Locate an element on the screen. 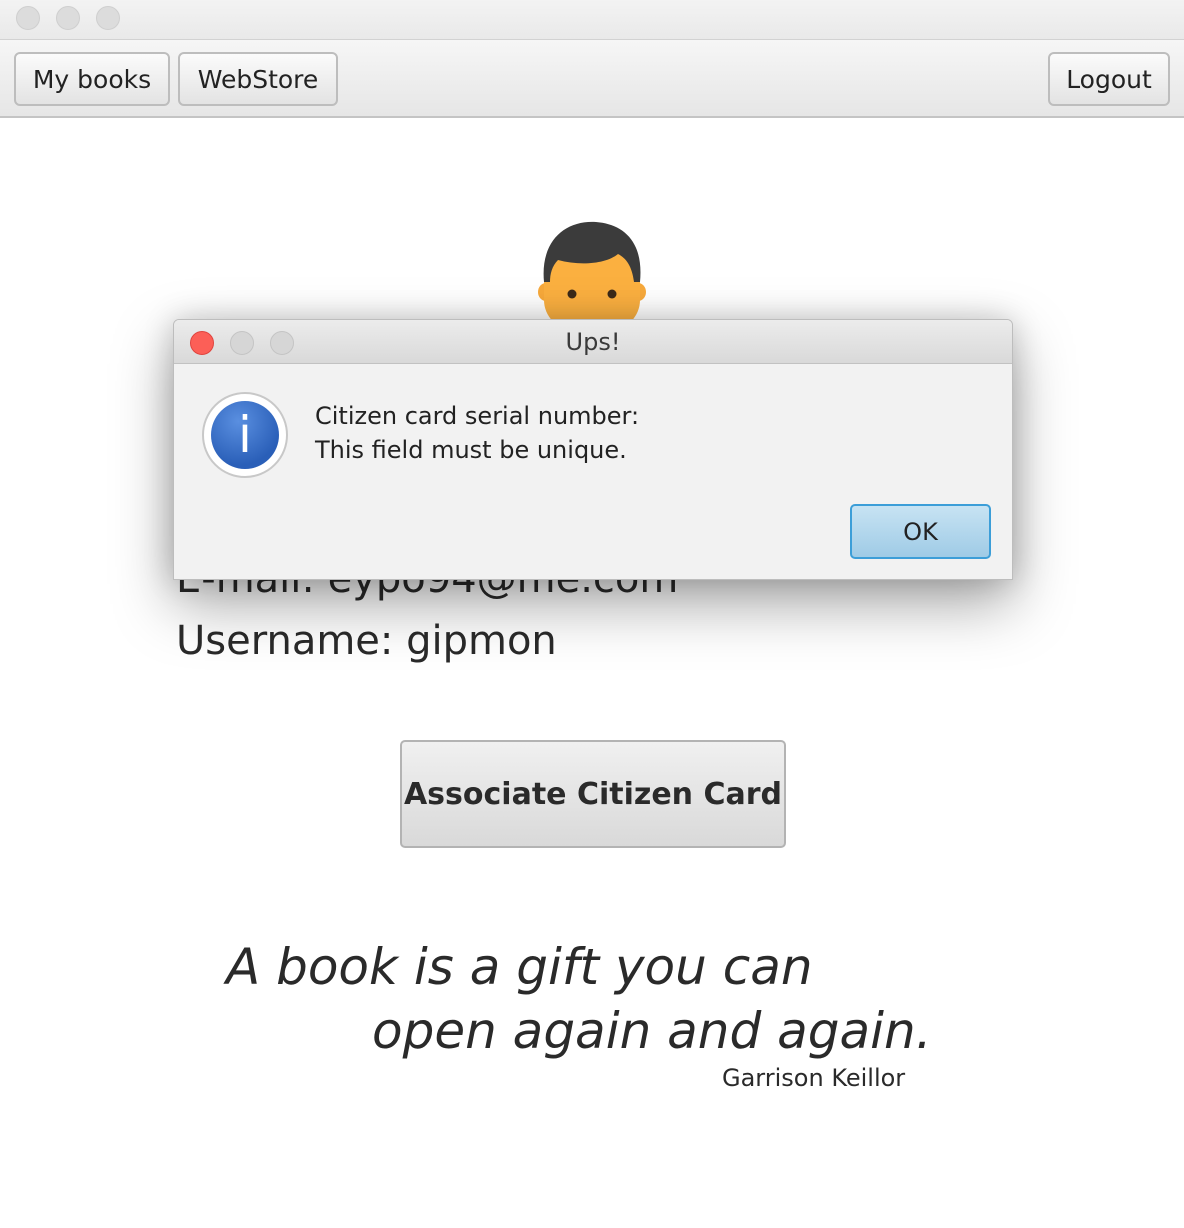 The width and height of the screenshot is (1184, 1228). quote-author: Garrison Keillor is located at coordinates (814, 1078).